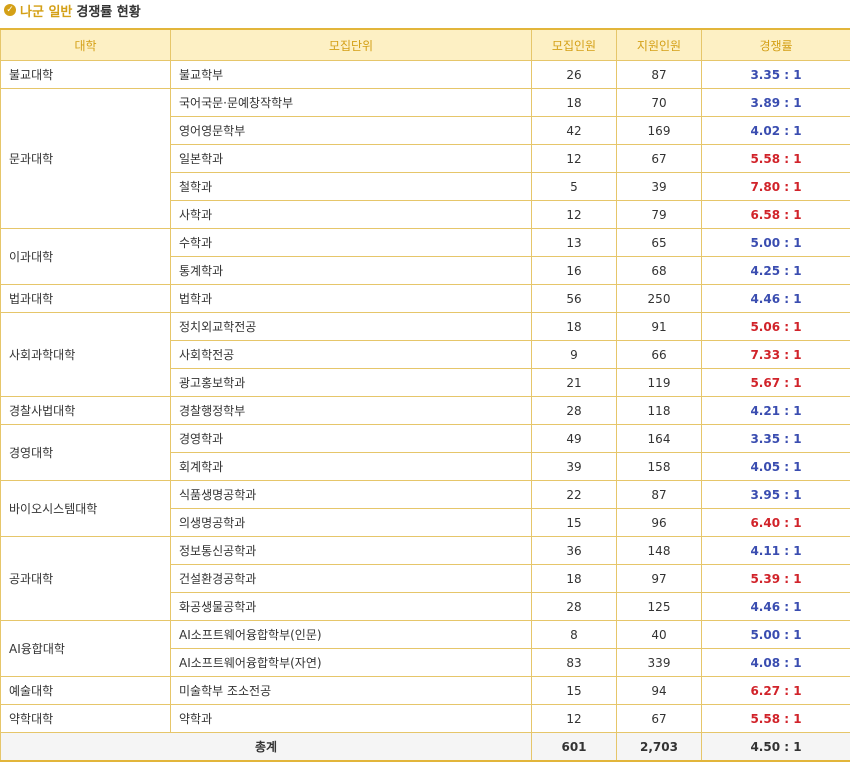 This screenshot has height=762, width=850. I want to click on applicants-cell: 40, so click(659, 635).